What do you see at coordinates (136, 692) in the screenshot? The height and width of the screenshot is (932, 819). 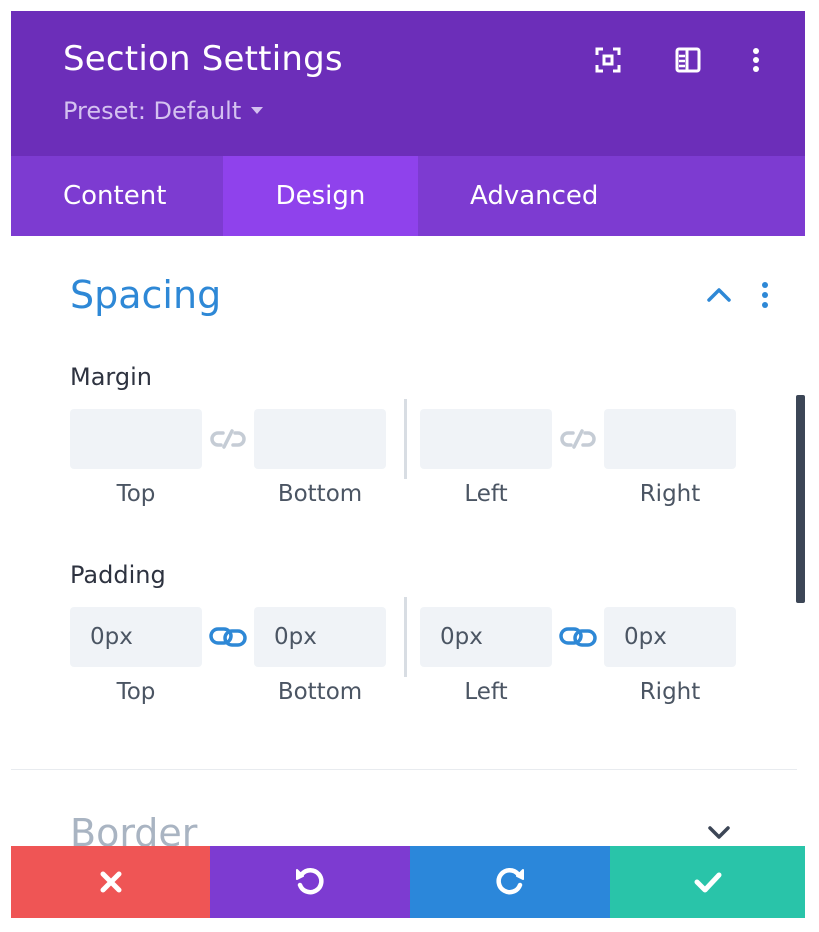 I see `padding-top-label: Top` at bounding box center [136, 692].